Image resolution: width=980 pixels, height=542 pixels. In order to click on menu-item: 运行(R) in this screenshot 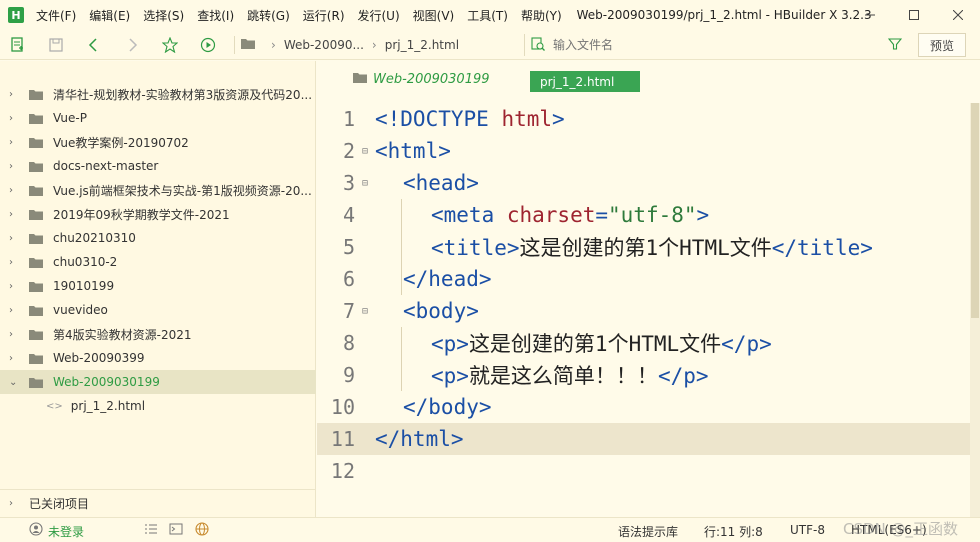, I will do `click(324, 15)`.